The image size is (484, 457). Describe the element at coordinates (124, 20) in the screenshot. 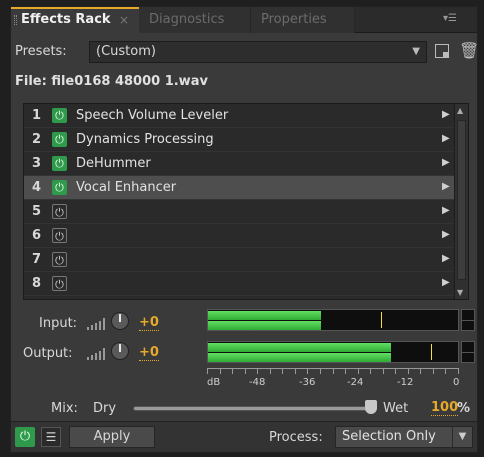

I see `close-tab-icon: ×` at that location.